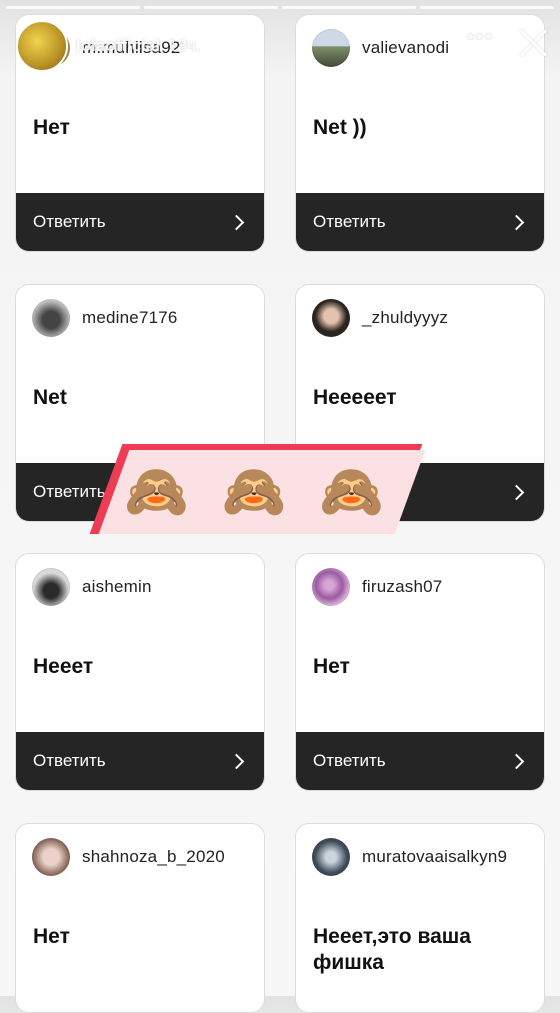 This screenshot has width=560, height=1013. I want to click on sticker-emoji-row: 🙈 🙈 🙈, so click(254, 492).